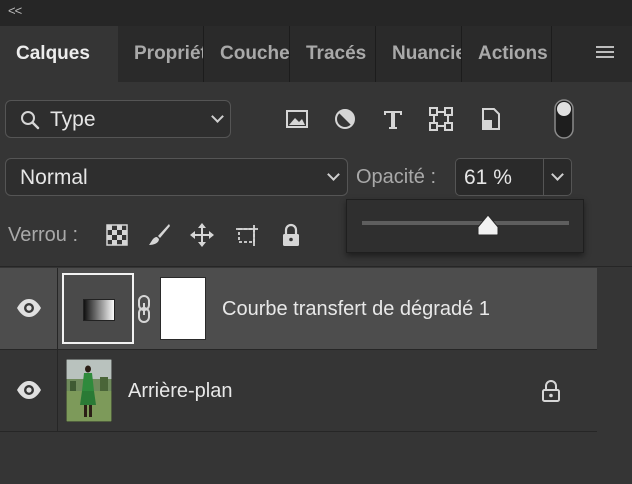  I want to click on gradient-map-icon, so click(99, 310).